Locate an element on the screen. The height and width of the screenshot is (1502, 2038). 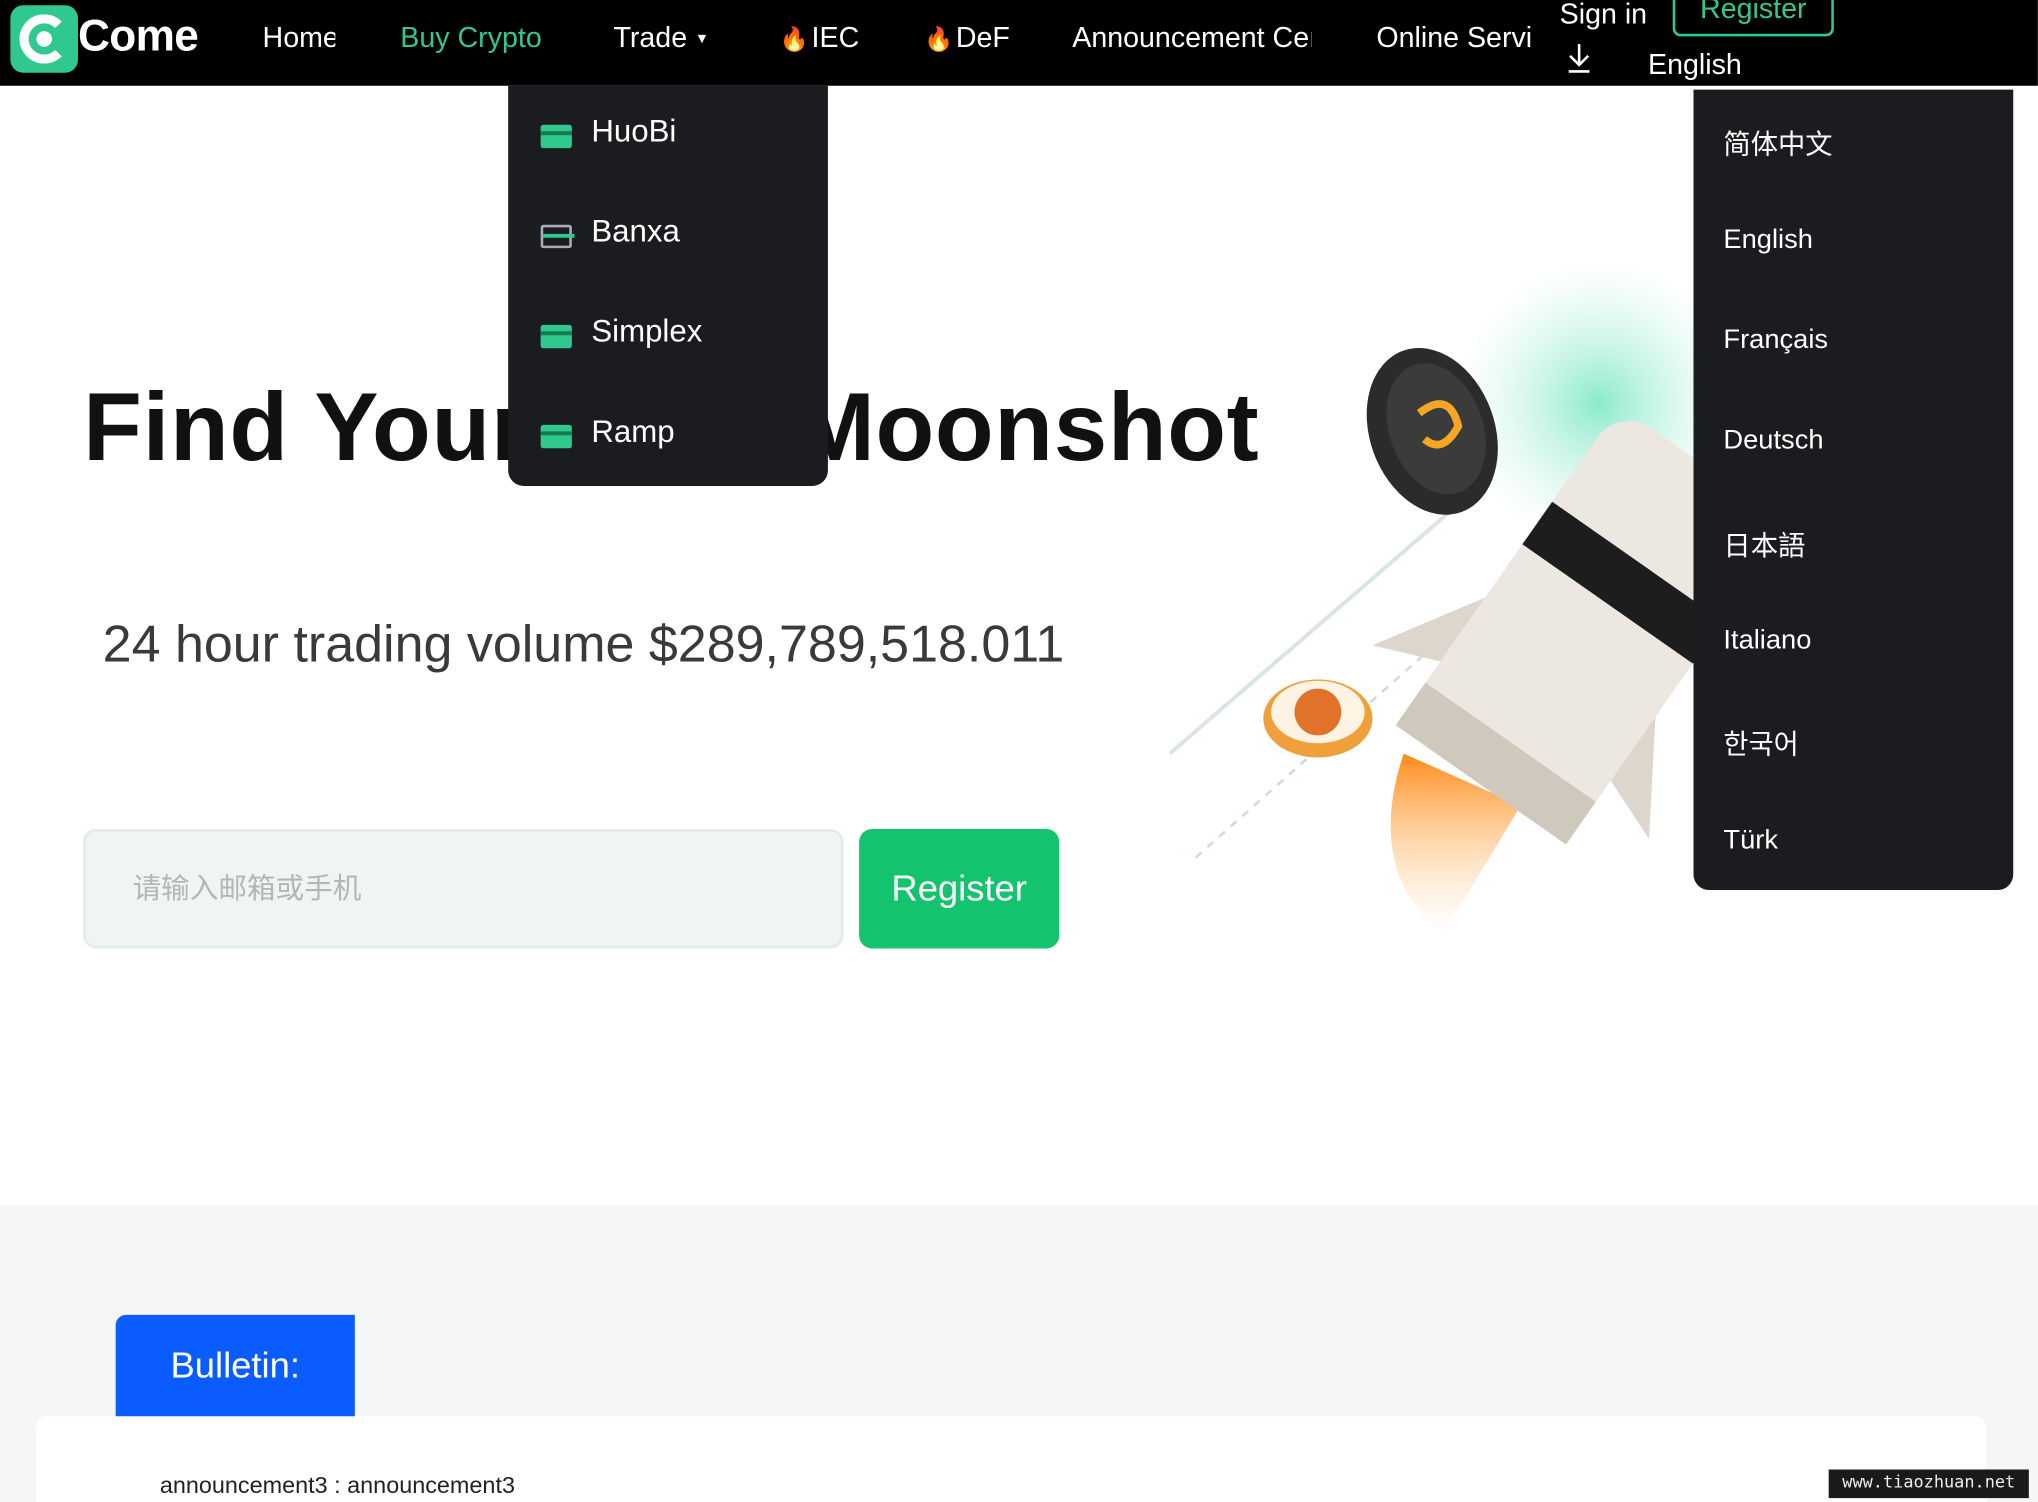
logo-icon is located at coordinates (44, 39).